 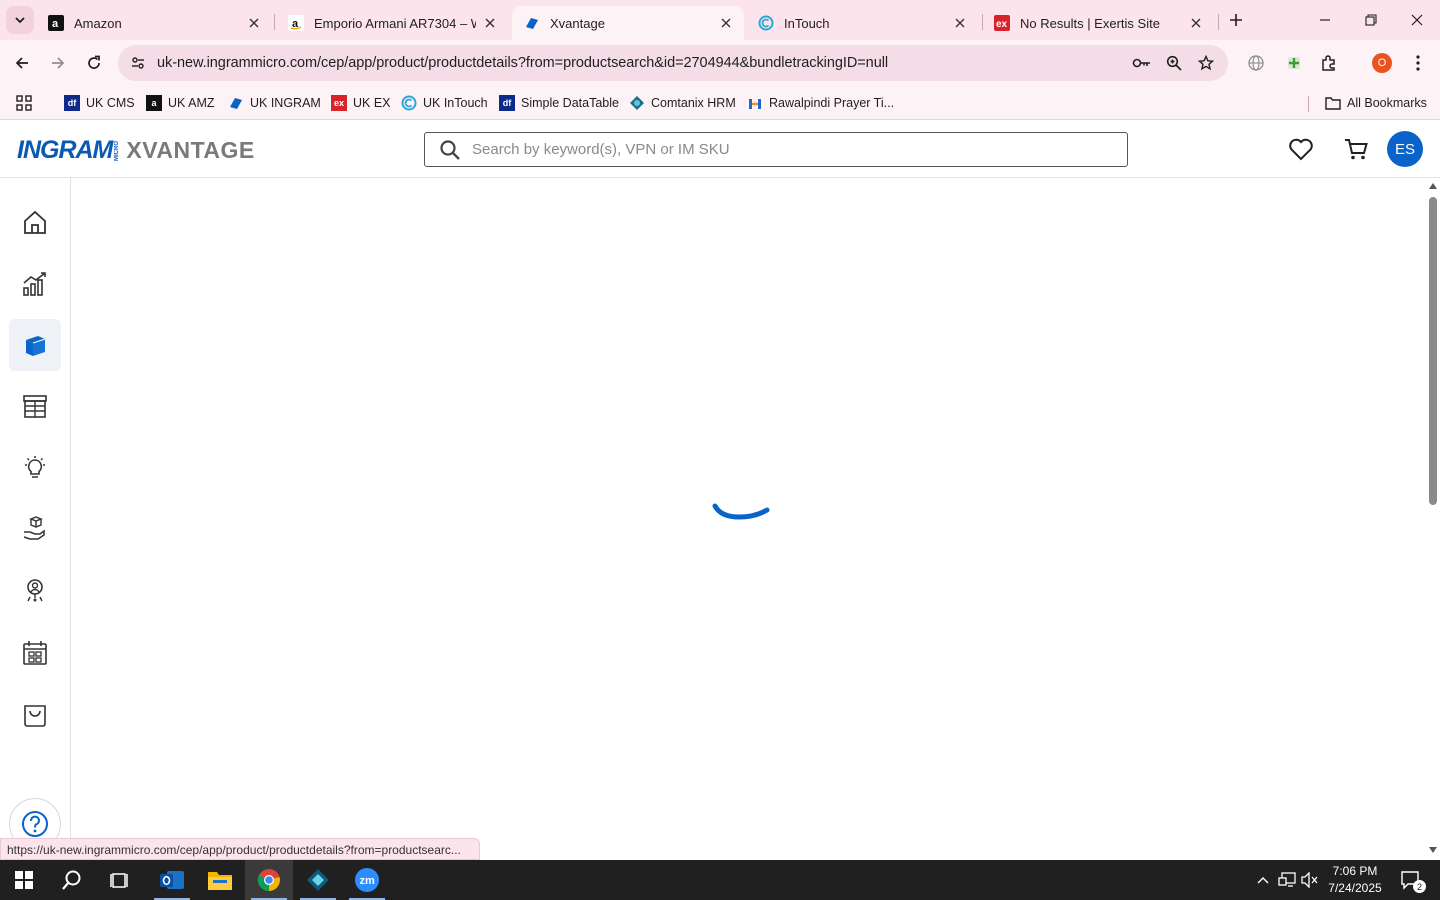 What do you see at coordinates (1174, 63) in the screenshot?
I see `zoom-icon` at bounding box center [1174, 63].